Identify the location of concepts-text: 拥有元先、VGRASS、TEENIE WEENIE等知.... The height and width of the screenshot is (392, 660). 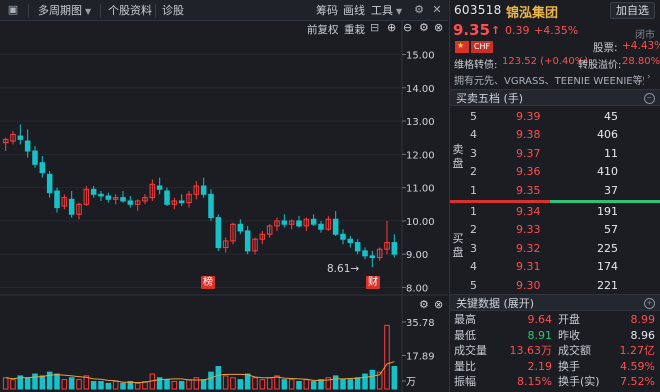
(549, 79).